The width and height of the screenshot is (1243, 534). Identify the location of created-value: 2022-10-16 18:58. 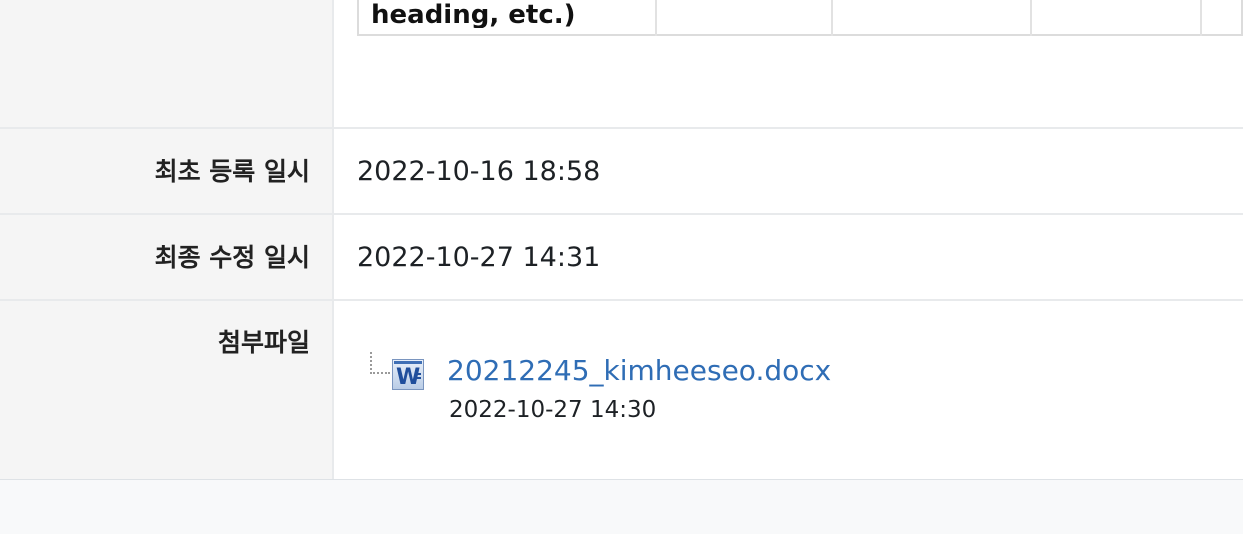
(789, 171).